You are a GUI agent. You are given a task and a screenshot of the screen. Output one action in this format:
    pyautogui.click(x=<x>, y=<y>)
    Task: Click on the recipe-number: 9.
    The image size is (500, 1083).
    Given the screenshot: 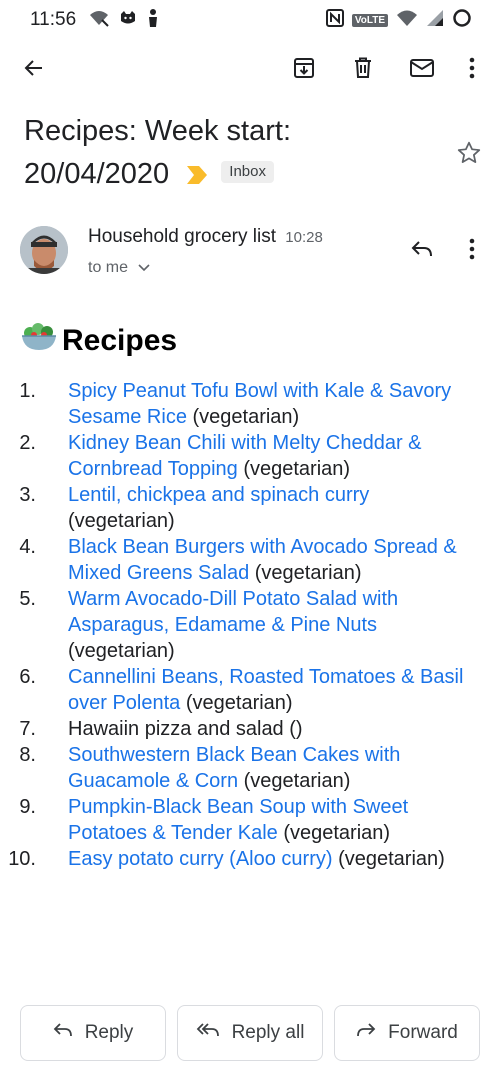 What is the action you would take?
    pyautogui.click(x=27, y=807)
    